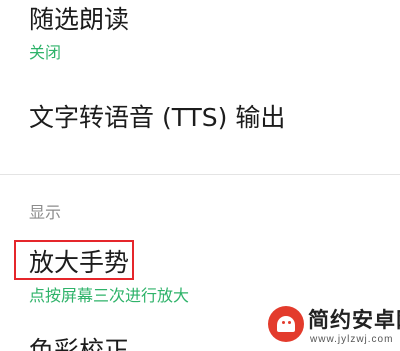  I want to click on tts-output-title: 文字转语音 (TTS) 输出, so click(157, 117).